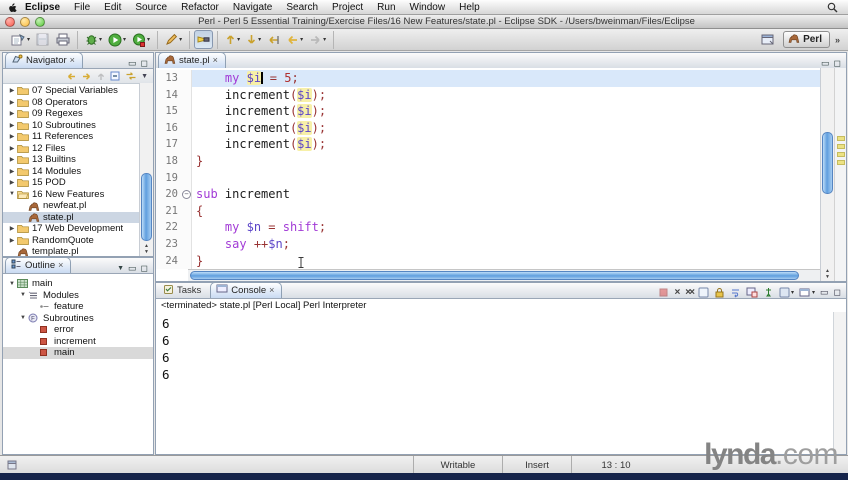  I want to click on menu-refactor: Refactor, so click(200, 7).